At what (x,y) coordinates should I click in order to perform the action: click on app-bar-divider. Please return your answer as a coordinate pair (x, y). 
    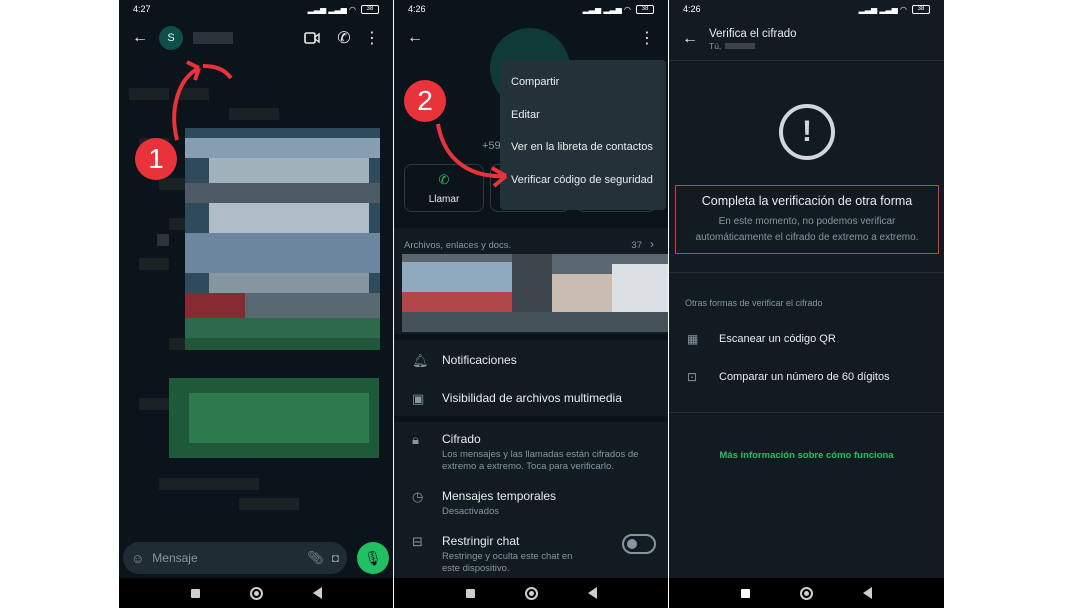
    Looking at the image, I should click on (806, 60).